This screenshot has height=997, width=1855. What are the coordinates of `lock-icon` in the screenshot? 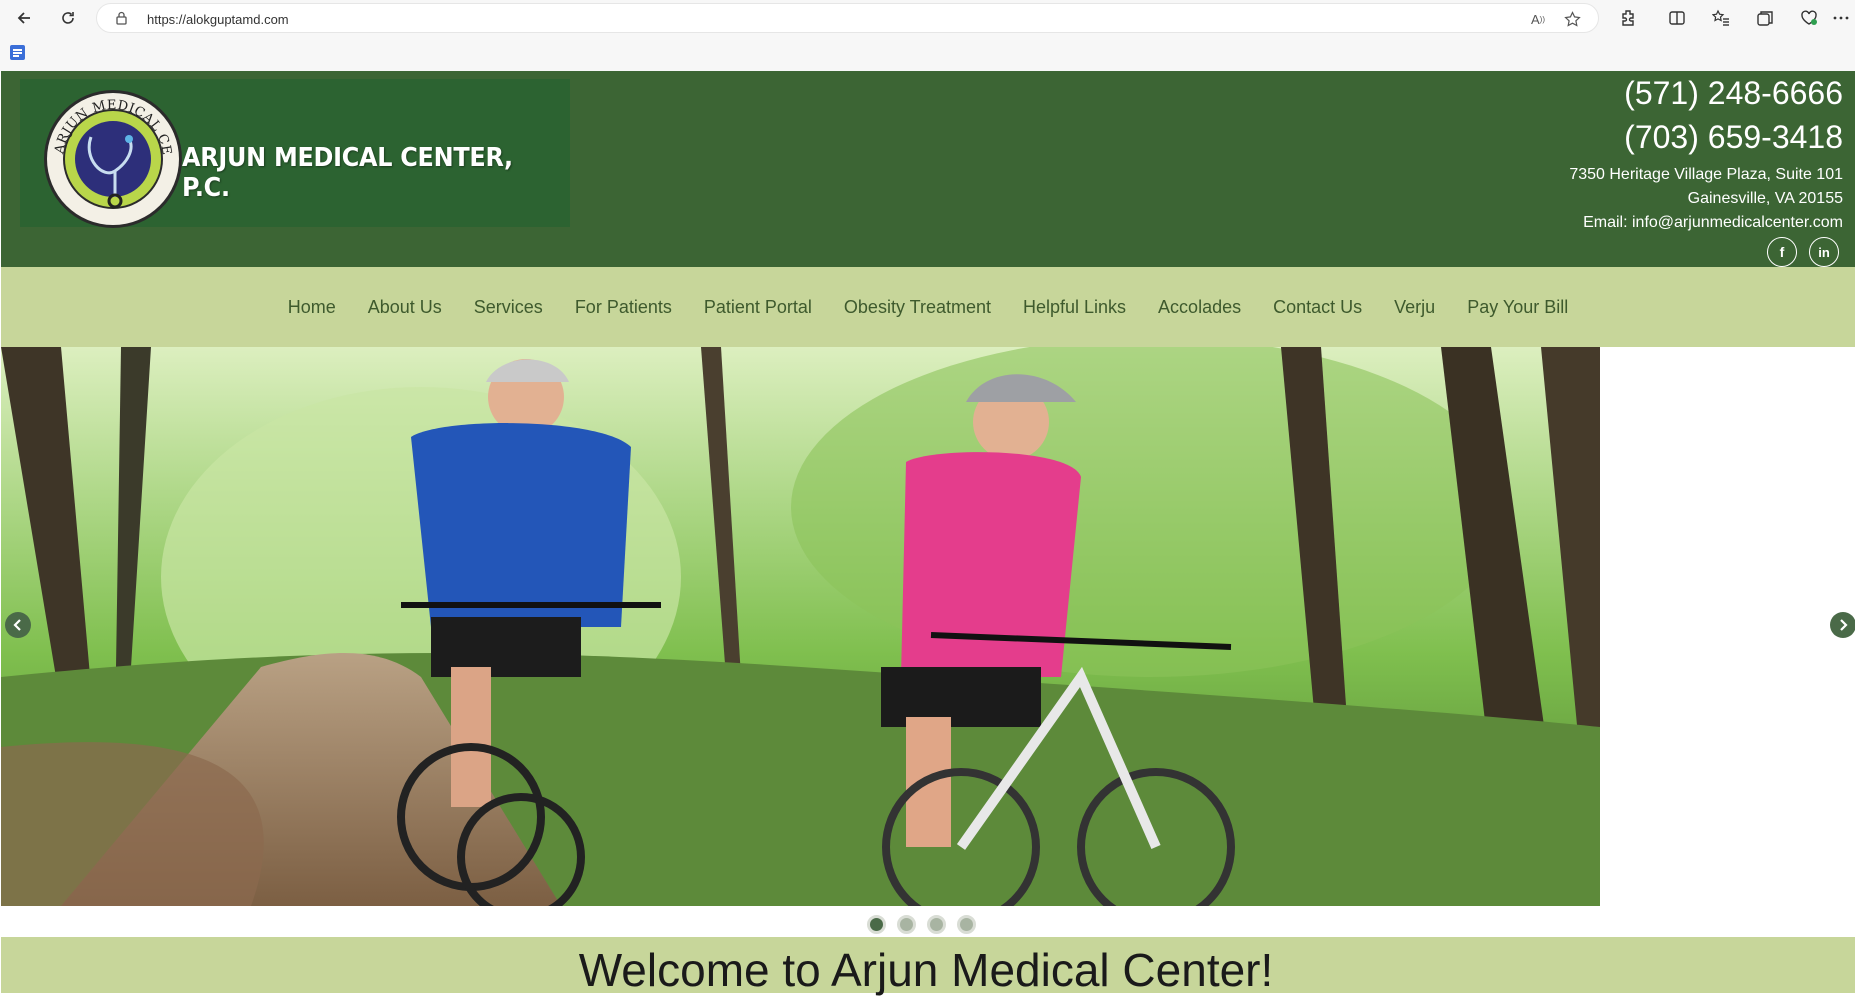 It's located at (121, 21).